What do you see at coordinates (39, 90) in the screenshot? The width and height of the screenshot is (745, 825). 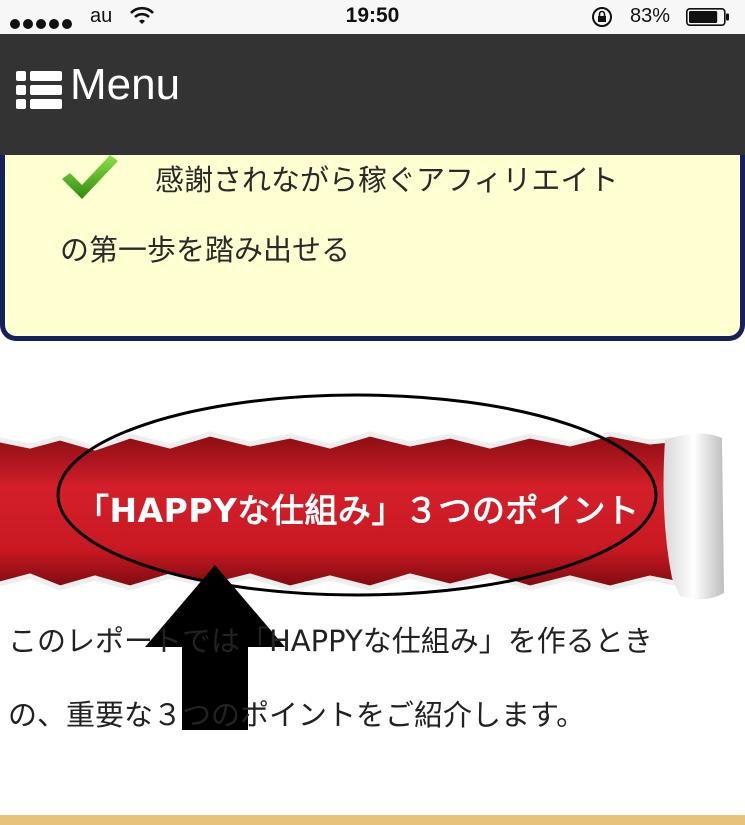 I see `menu-list-icon` at bounding box center [39, 90].